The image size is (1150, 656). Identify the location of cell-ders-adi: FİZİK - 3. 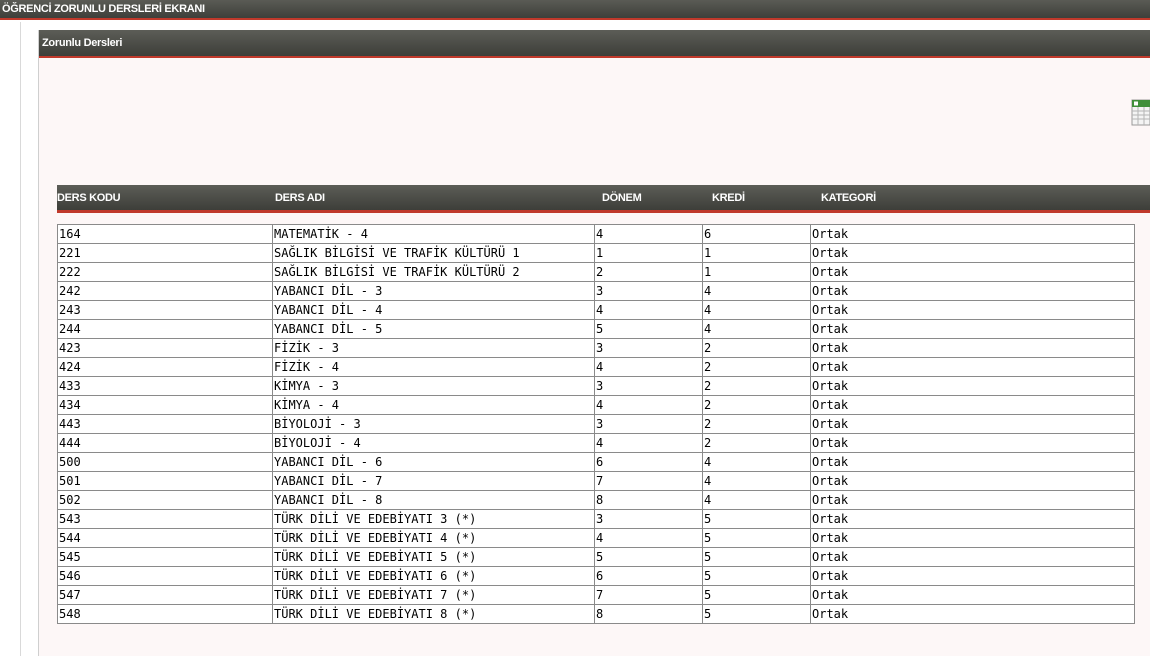
(433, 348).